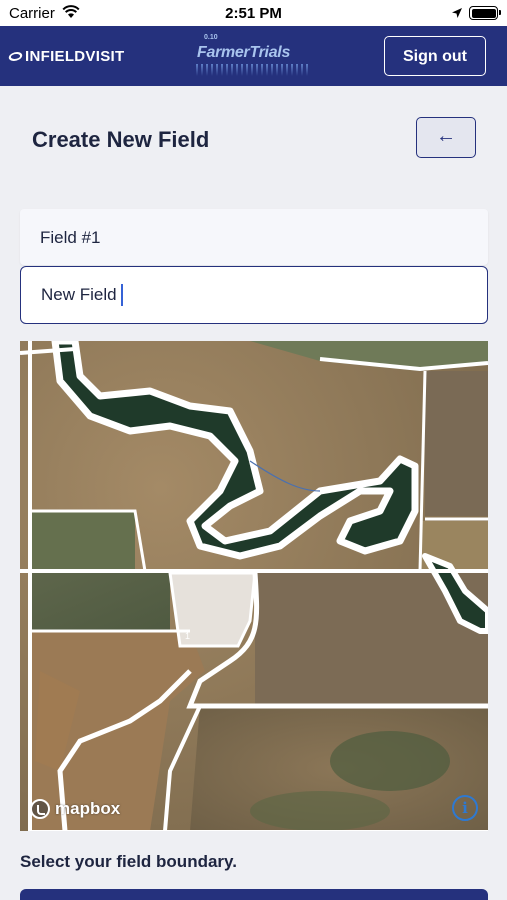  I want to click on farmertrials-logo-text: FarmerTrials, so click(244, 52).